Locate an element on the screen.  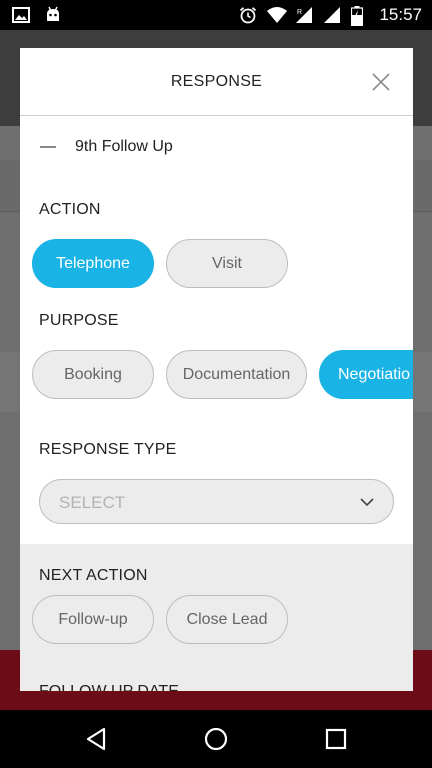
wifi-icon is located at coordinates (277, 15).